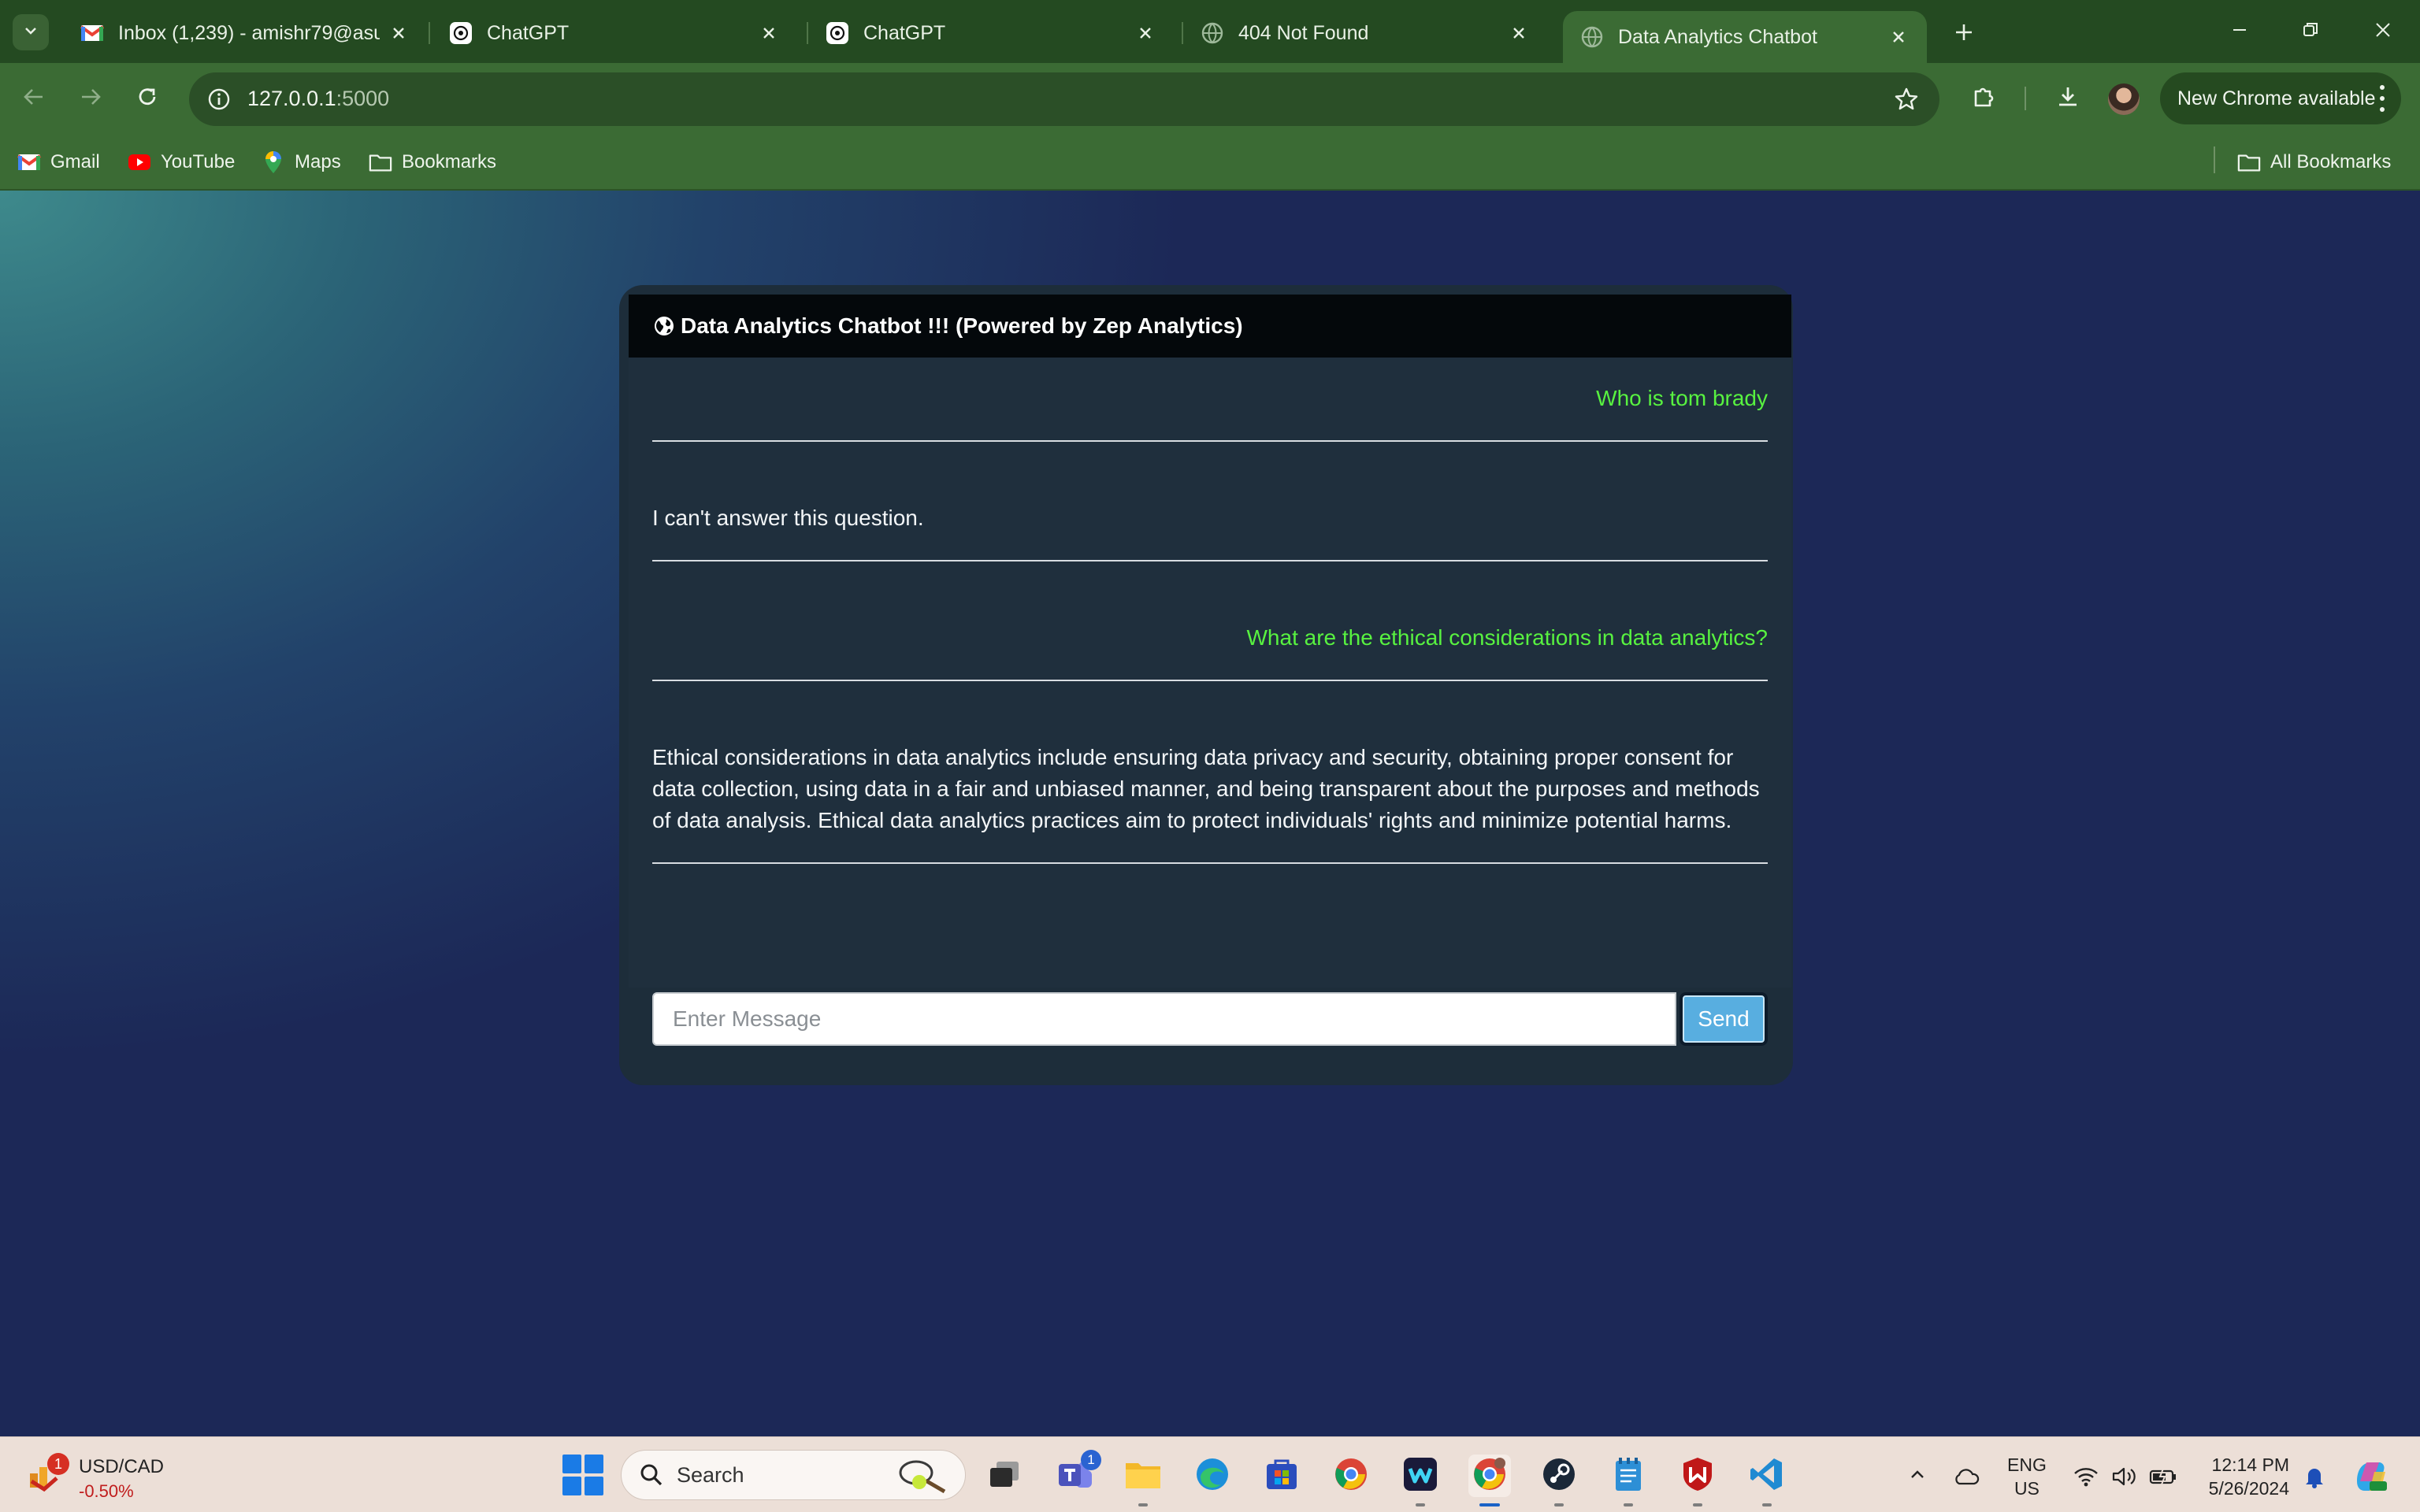 The width and height of the screenshot is (2420, 1512). What do you see at coordinates (1559, 1480) in the screenshot?
I see `steam-app` at bounding box center [1559, 1480].